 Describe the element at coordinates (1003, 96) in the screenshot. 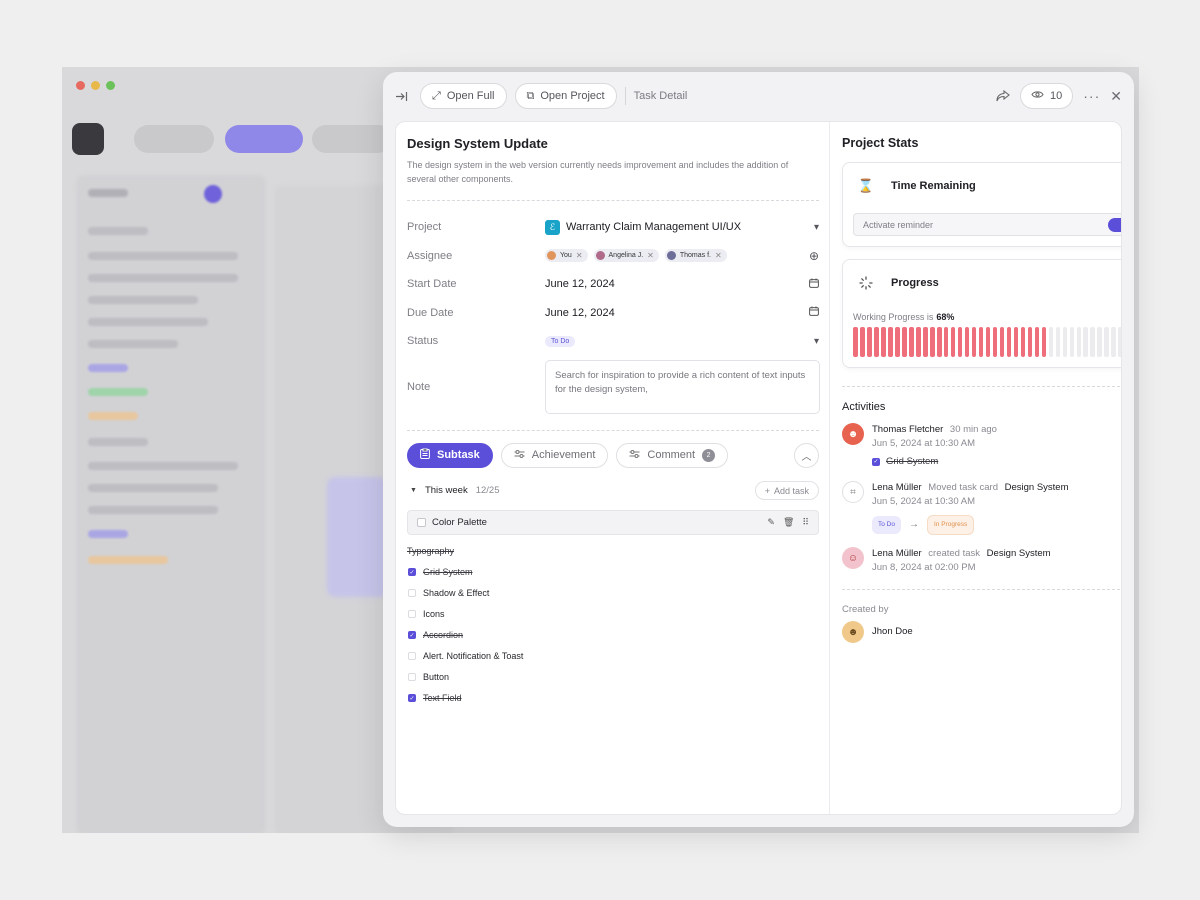

I see `share-icon` at that location.